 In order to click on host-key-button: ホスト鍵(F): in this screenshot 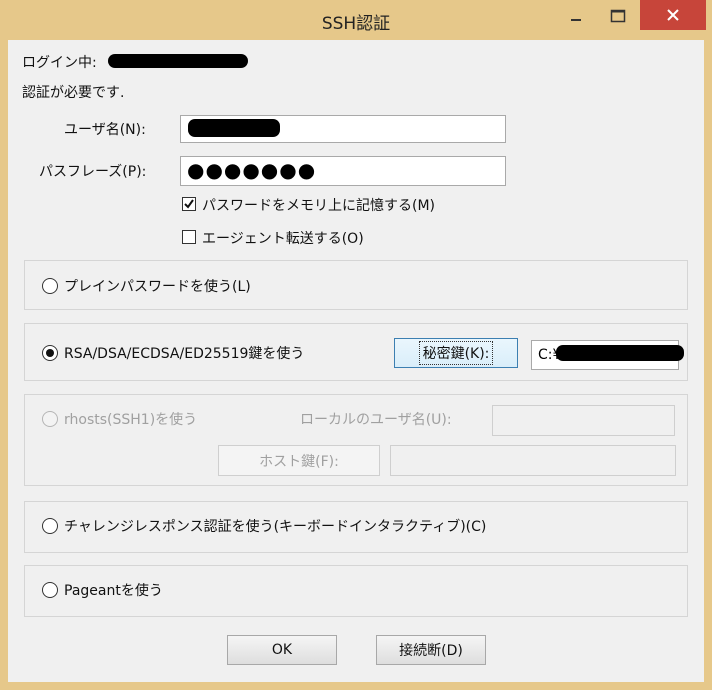, I will do `click(299, 460)`.